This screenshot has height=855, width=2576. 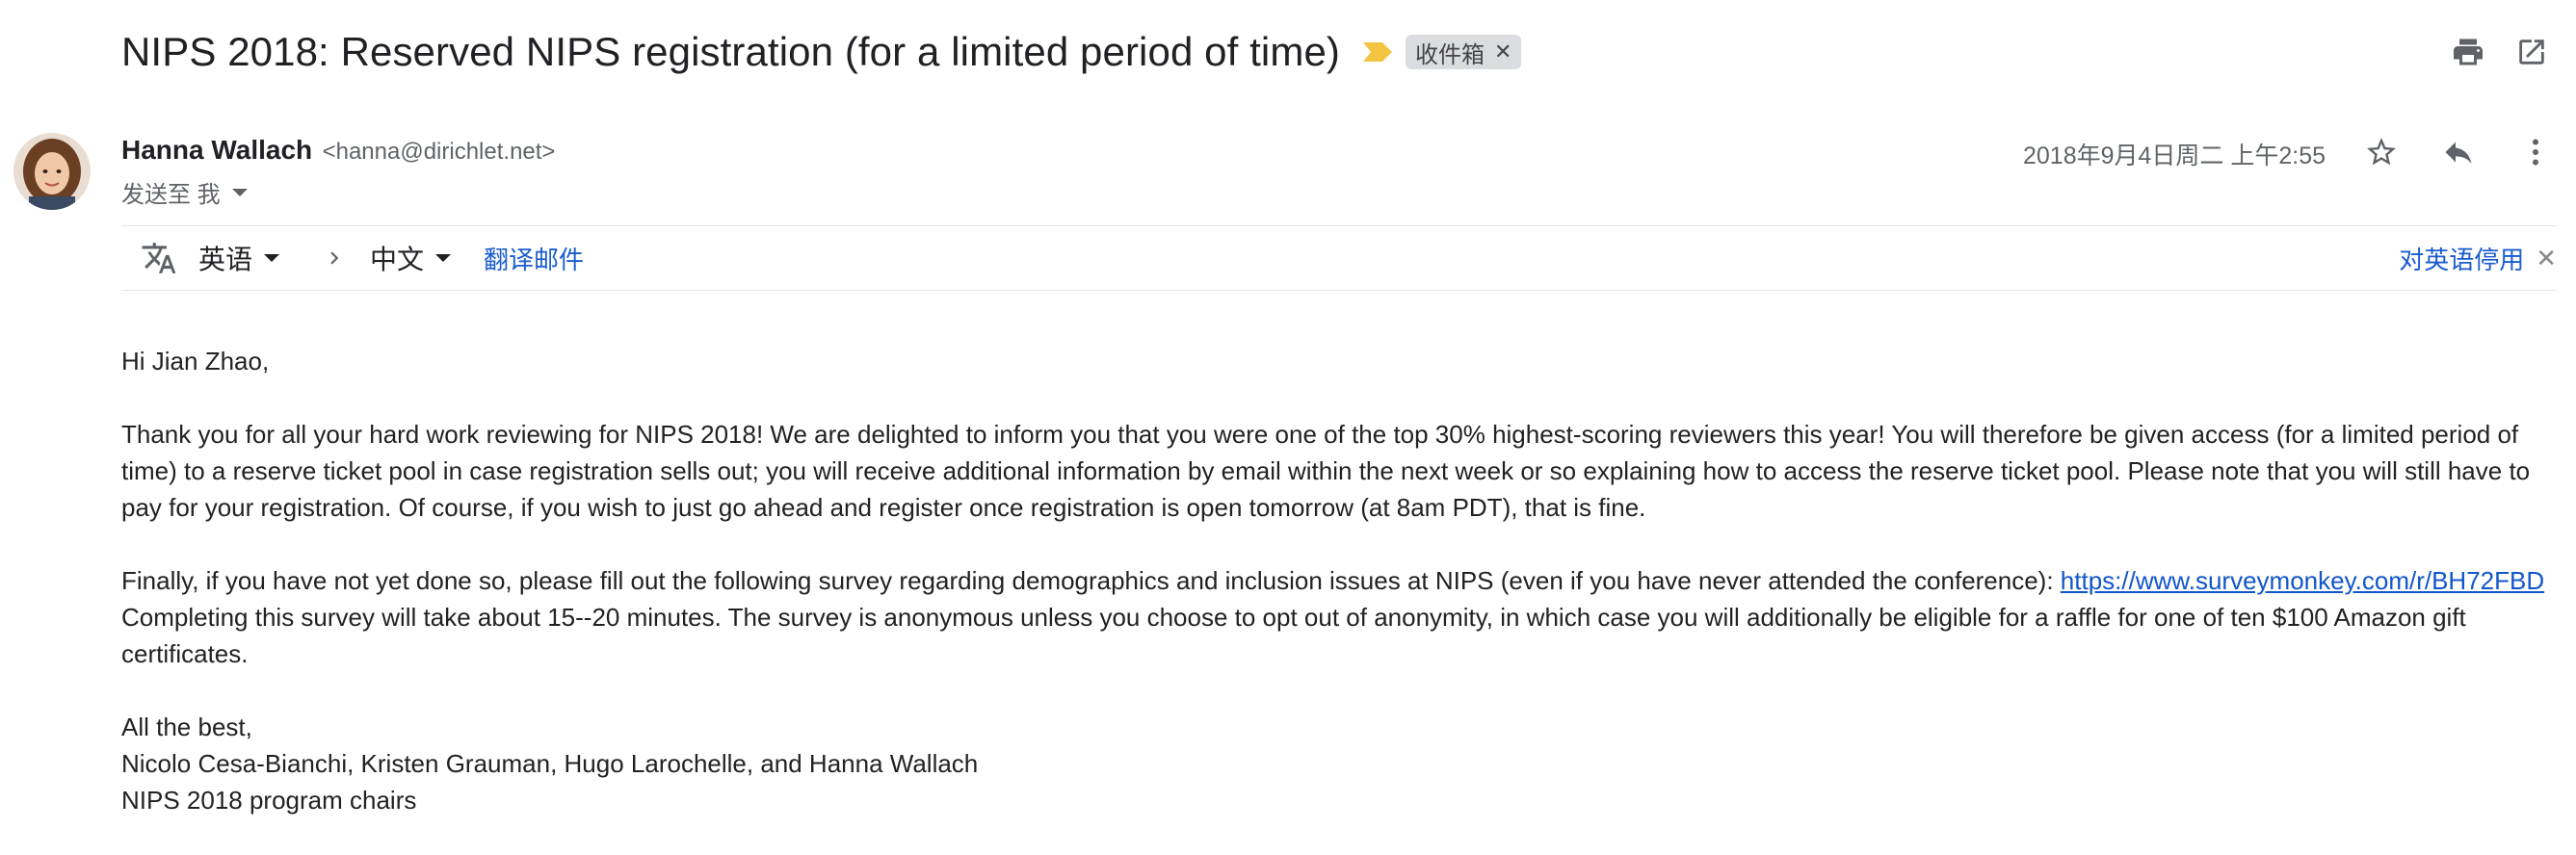 I want to click on source-language-label: 英语, so click(x=225, y=259).